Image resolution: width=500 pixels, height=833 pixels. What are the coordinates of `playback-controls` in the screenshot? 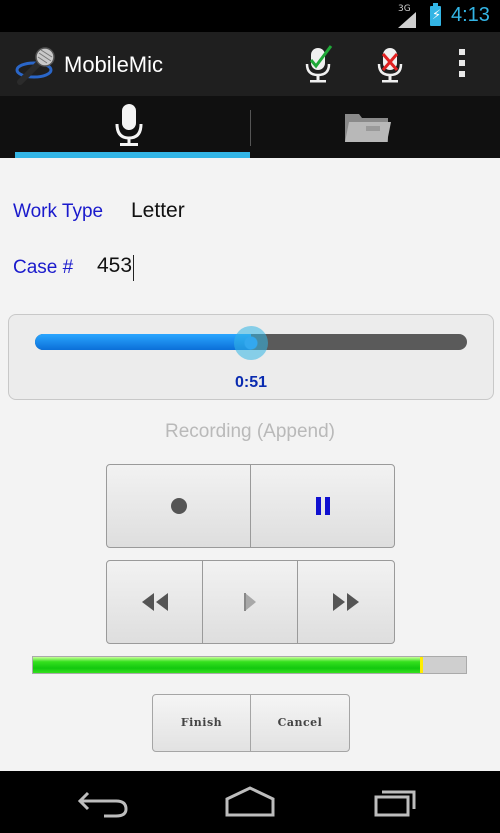 It's located at (250, 602).